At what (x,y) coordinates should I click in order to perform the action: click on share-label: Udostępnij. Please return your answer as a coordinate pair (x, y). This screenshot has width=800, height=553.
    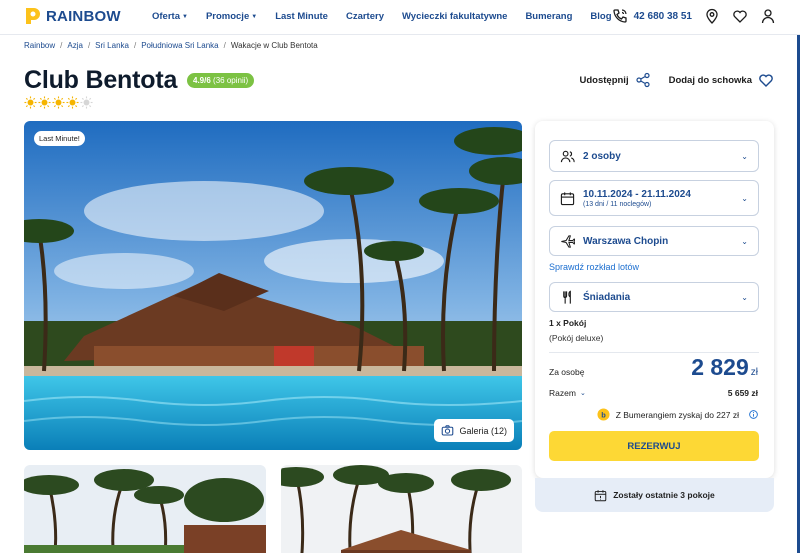
    Looking at the image, I should click on (604, 80).